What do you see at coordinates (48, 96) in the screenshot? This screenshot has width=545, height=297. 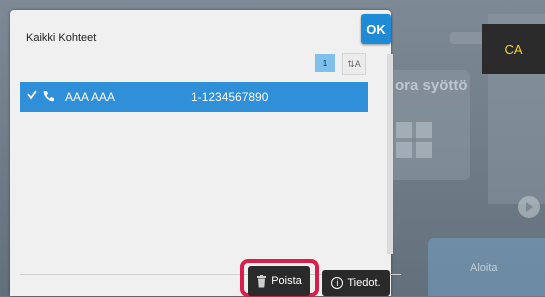 I see `phone-icon` at bounding box center [48, 96].